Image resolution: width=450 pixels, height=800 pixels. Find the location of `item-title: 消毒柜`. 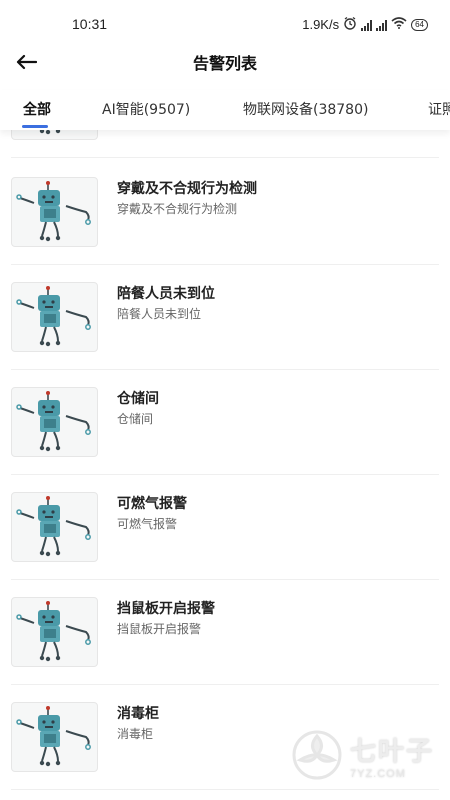

item-title: 消毒柜 is located at coordinates (138, 714).